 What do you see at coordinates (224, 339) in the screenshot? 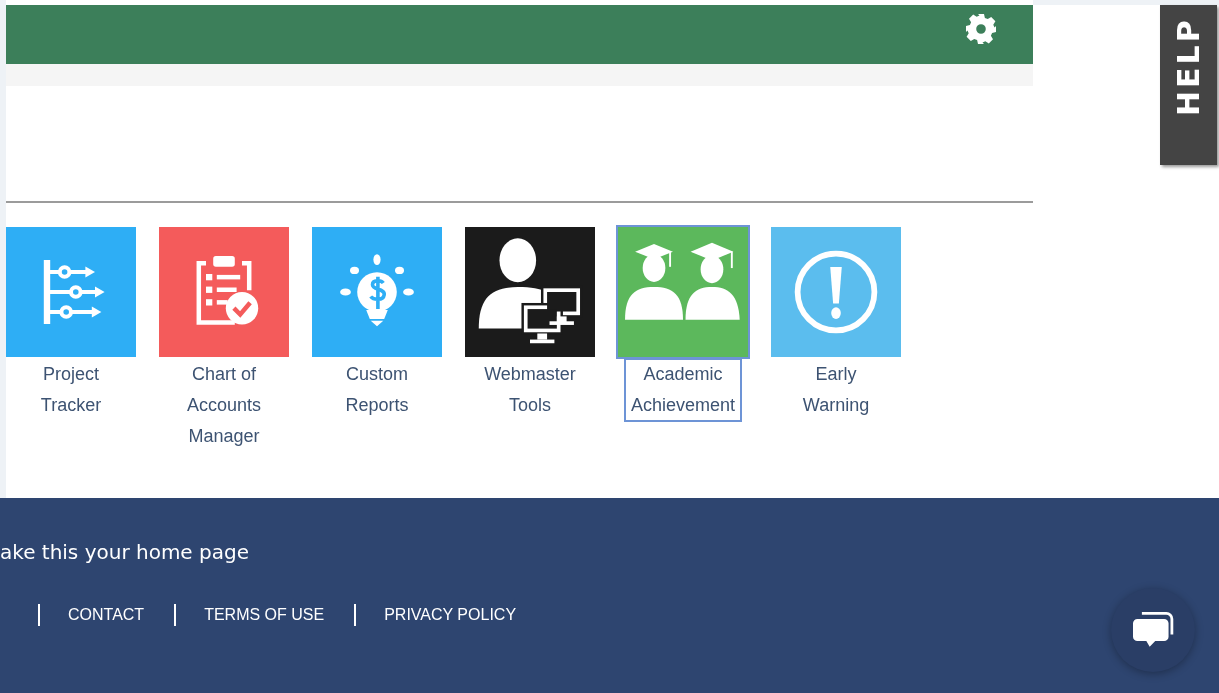
I see `app-tile: Chart of Accounts Manager` at bounding box center [224, 339].